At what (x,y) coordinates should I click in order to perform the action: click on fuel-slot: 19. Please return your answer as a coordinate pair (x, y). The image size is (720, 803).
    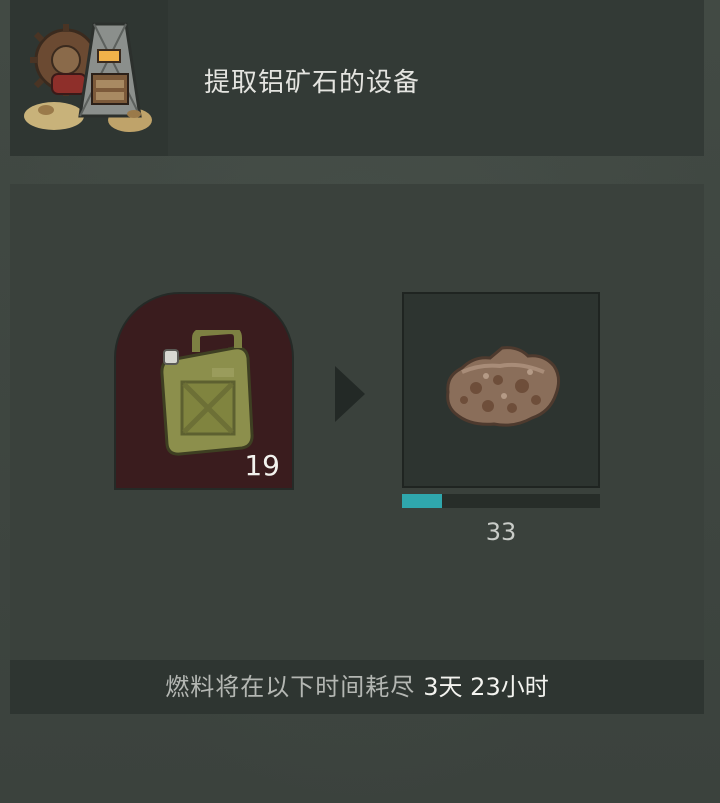
    Looking at the image, I should click on (204, 391).